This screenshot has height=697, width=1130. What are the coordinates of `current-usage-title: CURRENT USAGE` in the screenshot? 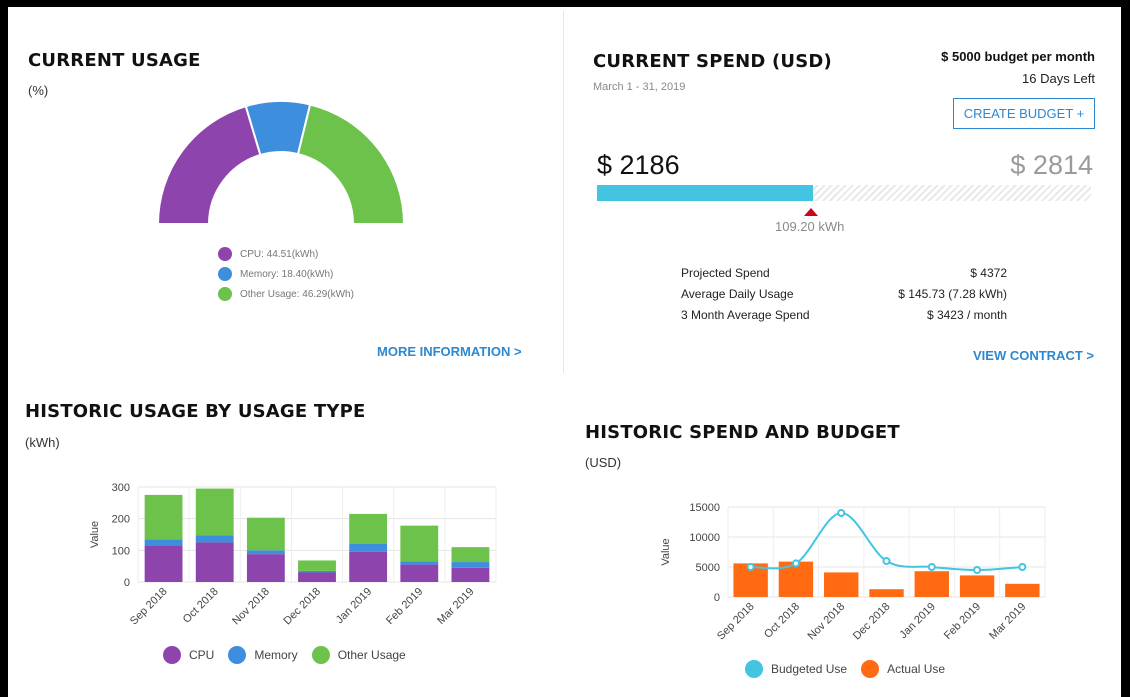 It's located at (114, 60).